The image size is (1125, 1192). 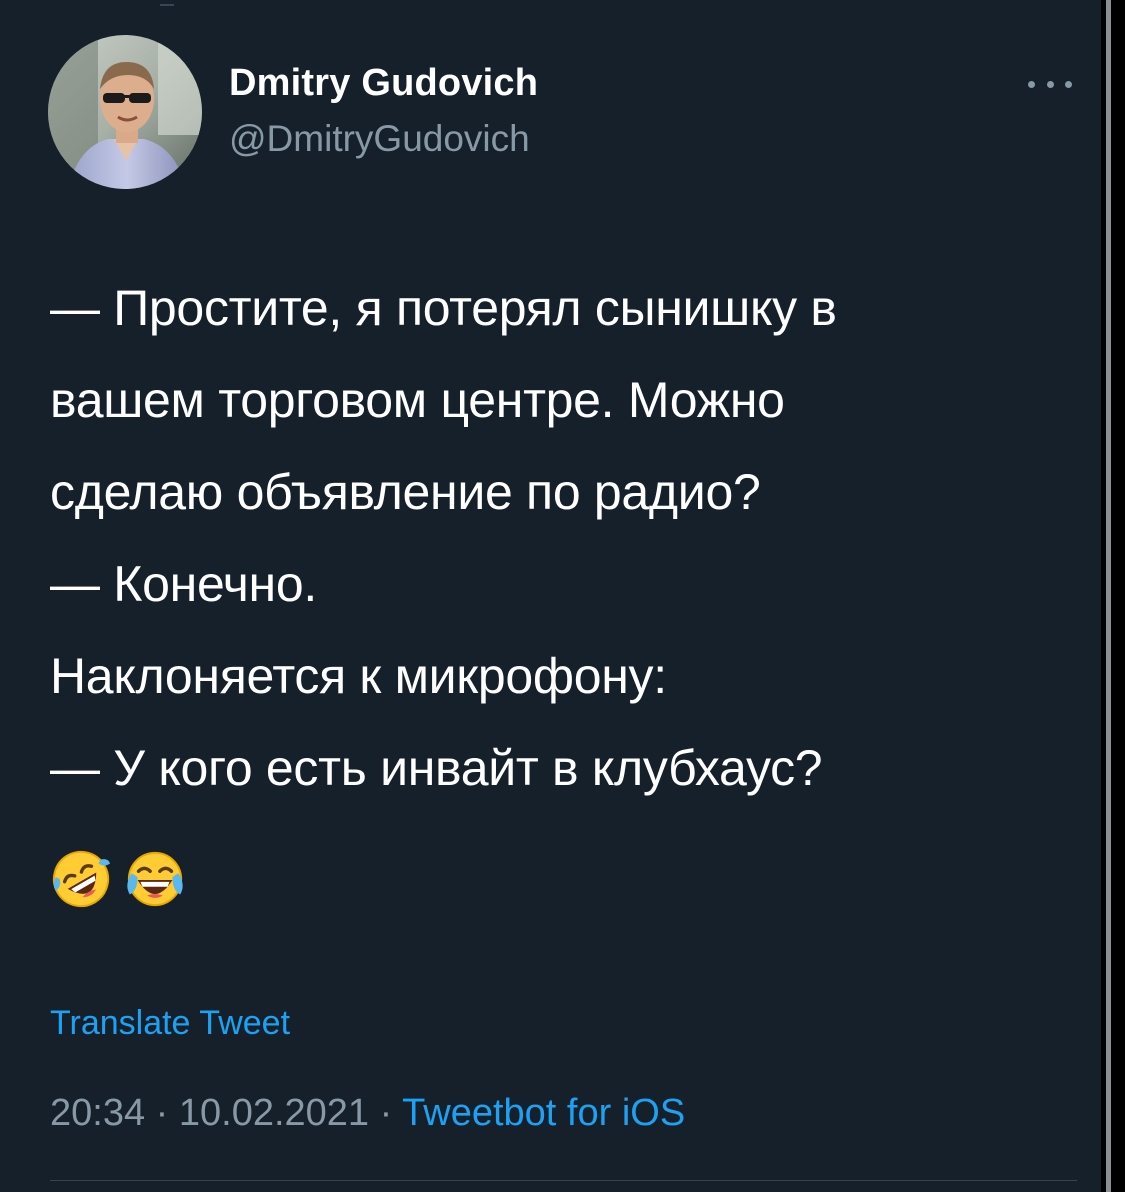 What do you see at coordinates (183, 584) in the screenshot?
I see `tweet-text-line: — Конечно.` at bounding box center [183, 584].